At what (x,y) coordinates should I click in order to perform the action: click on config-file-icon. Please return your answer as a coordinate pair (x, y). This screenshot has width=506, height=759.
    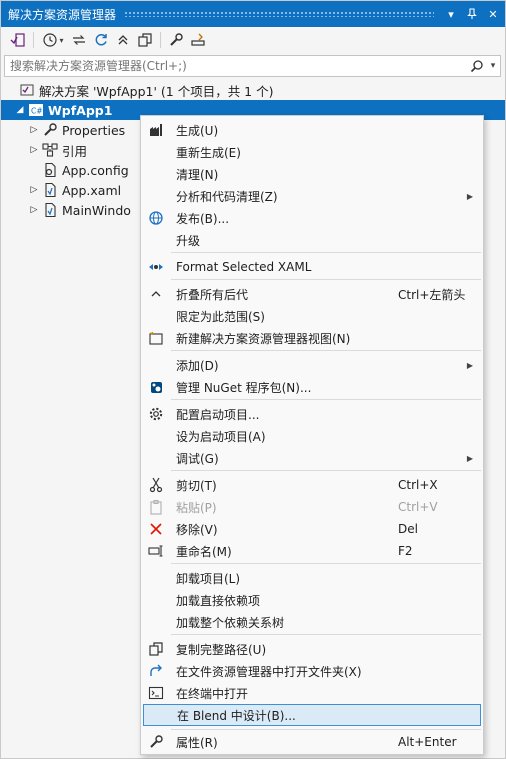
    Looking at the image, I should click on (50, 170).